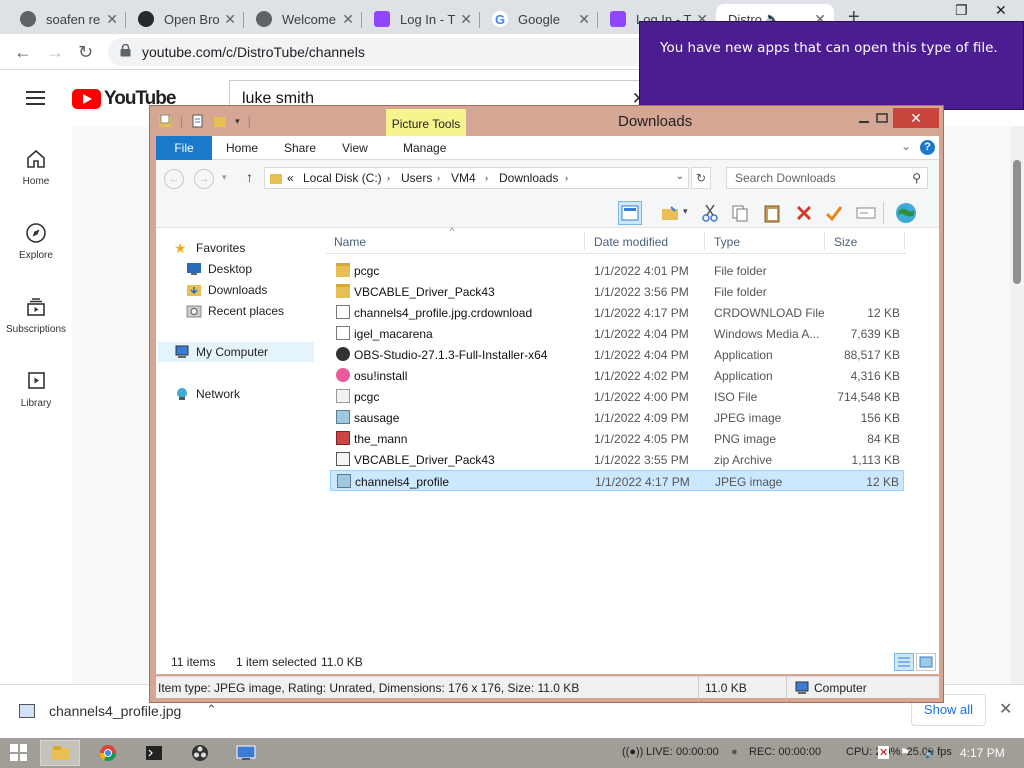 This screenshot has width=1024, height=768. Describe the element at coordinates (546, 121) in the screenshot. I see `explorer-title-bar: | ▾ | Picture Tools Downloads ✕` at that location.